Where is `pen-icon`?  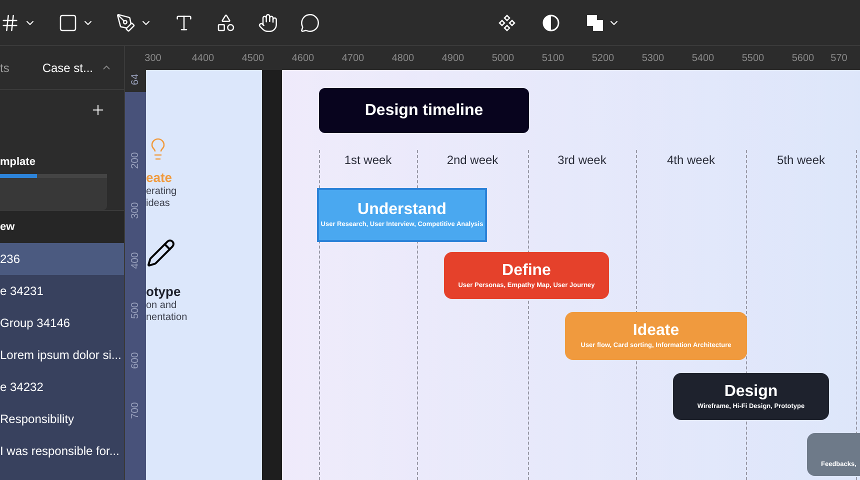 pen-icon is located at coordinates (126, 22).